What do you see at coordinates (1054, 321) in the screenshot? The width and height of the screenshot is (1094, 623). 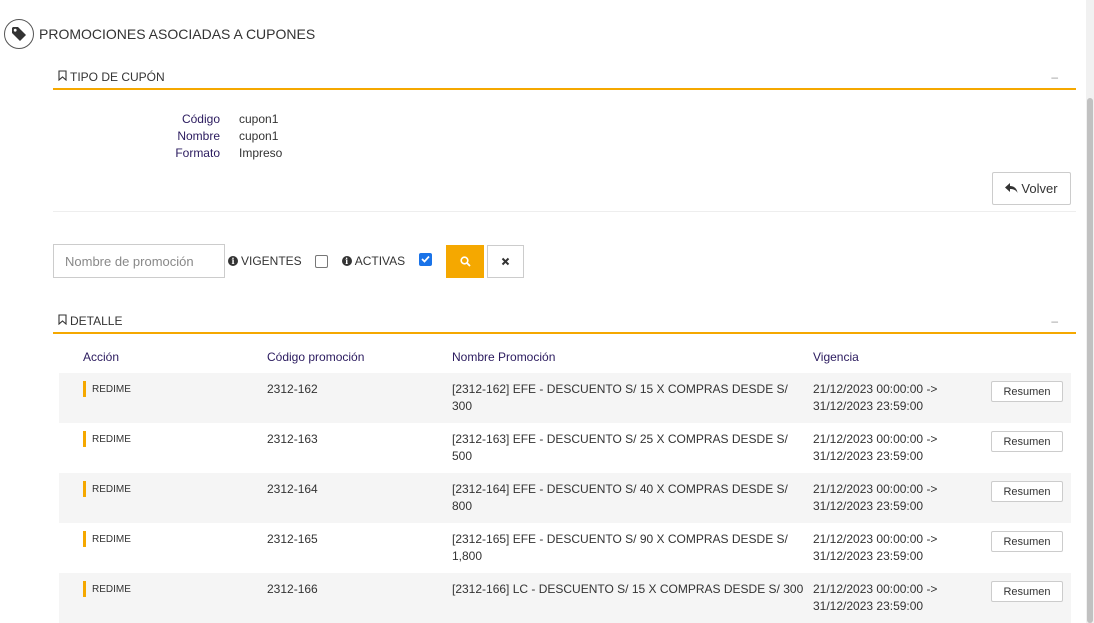 I see `collapse-detail-section-icon: –` at bounding box center [1054, 321].